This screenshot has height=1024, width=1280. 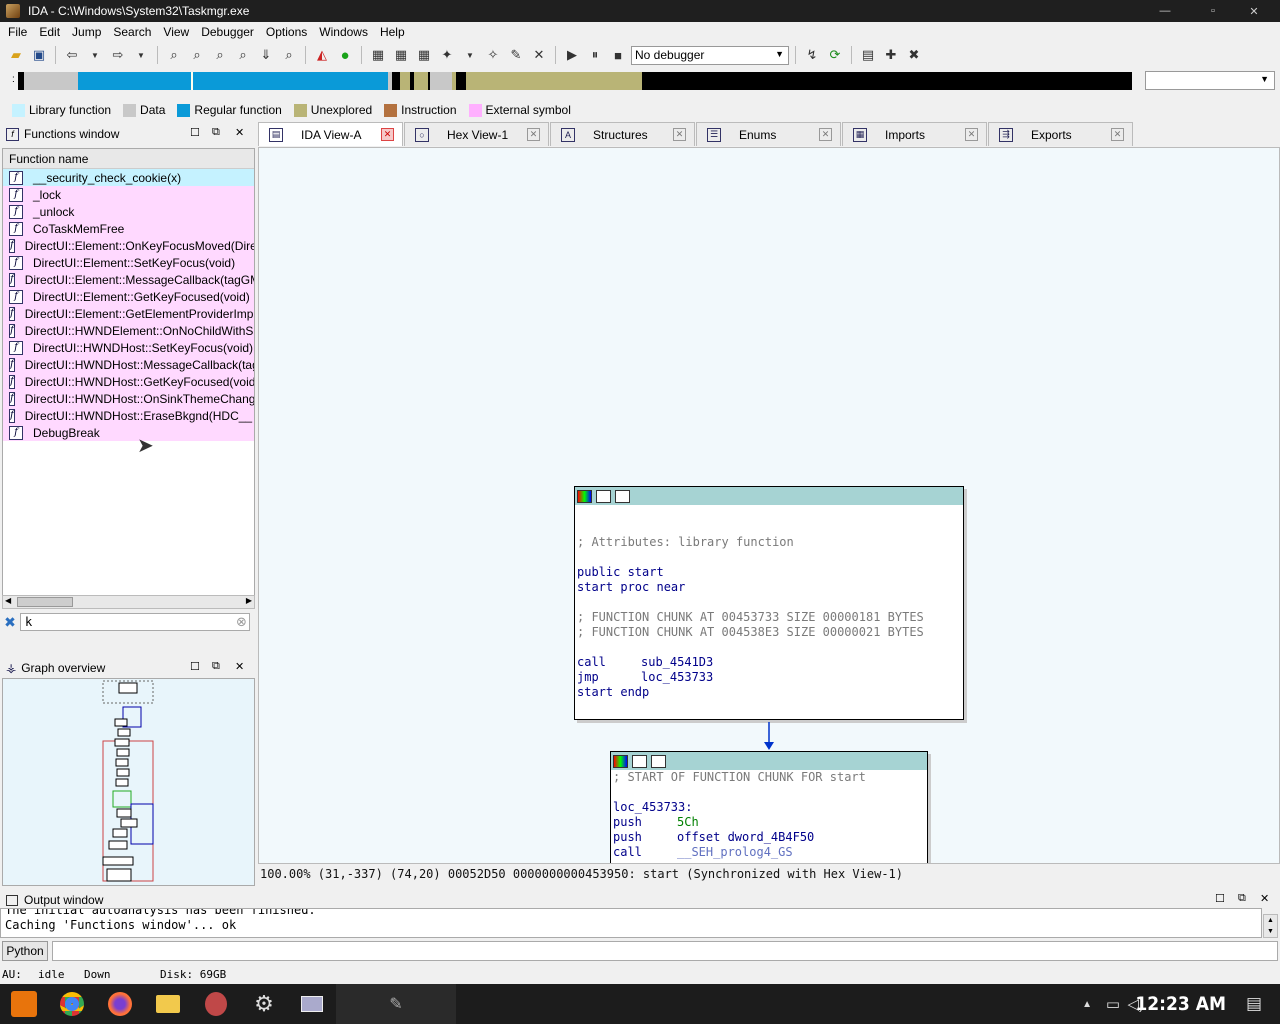 What do you see at coordinates (120, 1004) in the screenshot?
I see `firefox-icon` at bounding box center [120, 1004].